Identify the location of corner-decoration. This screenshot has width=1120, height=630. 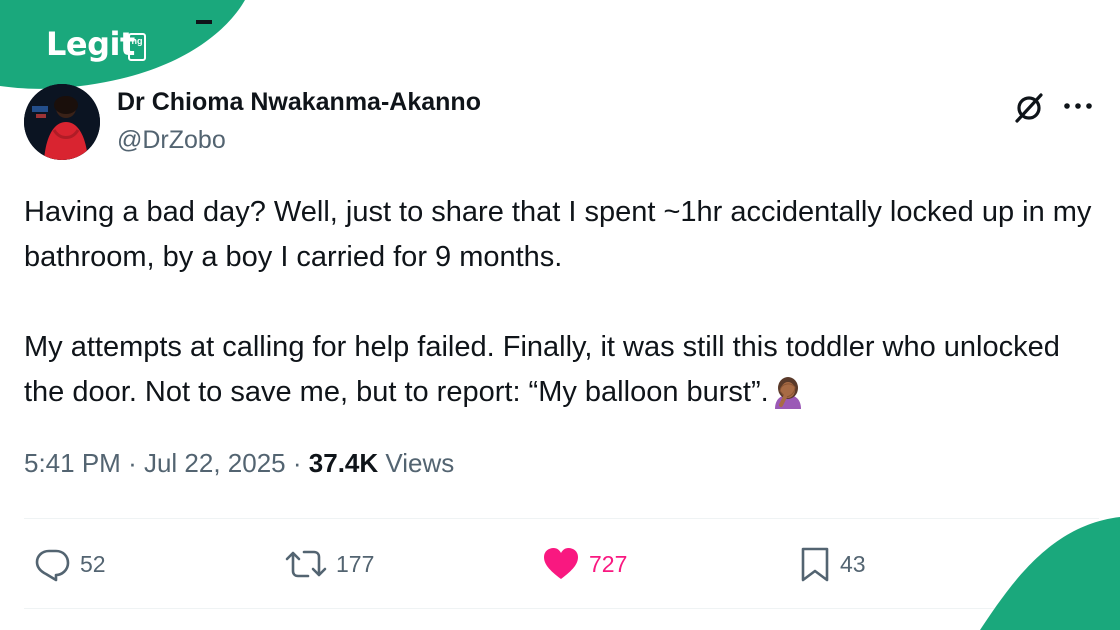
(1050, 573).